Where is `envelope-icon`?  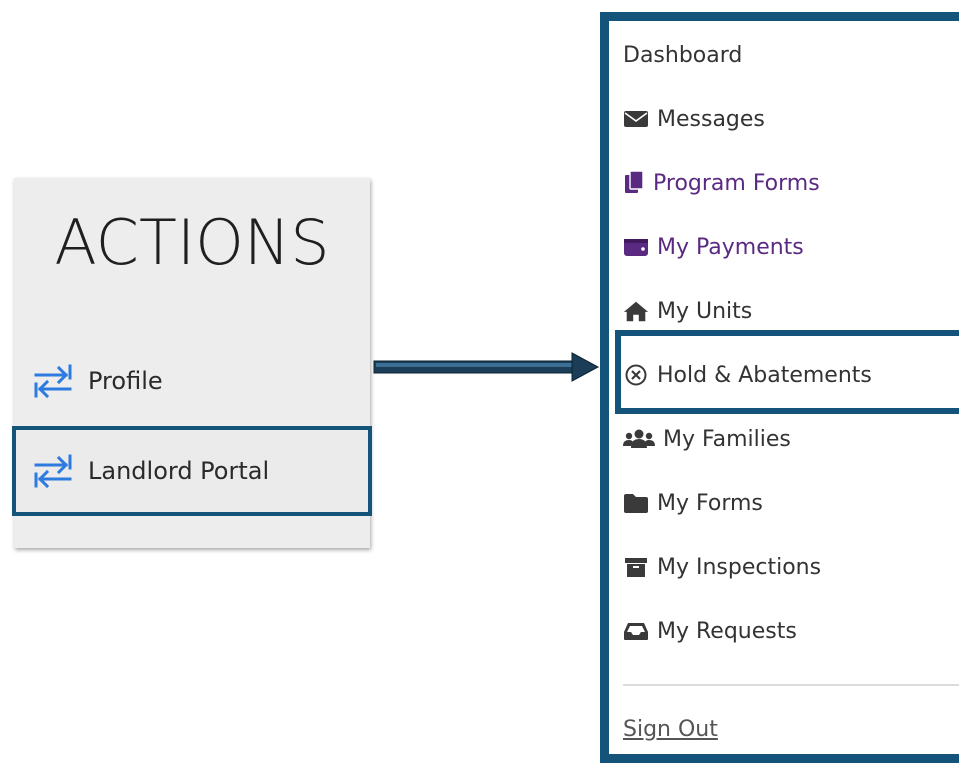
envelope-icon is located at coordinates (636, 119).